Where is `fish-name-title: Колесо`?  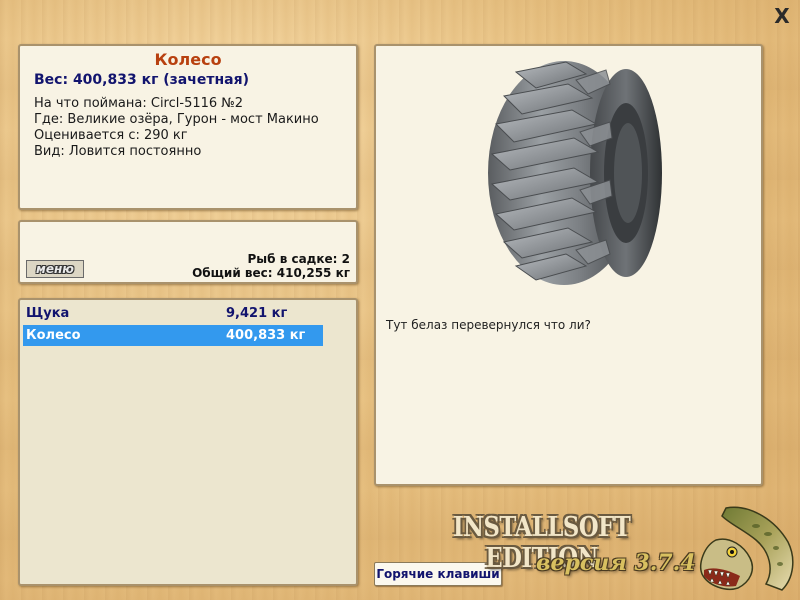
fish-name-title: Колесо is located at coordinates (188, 59).